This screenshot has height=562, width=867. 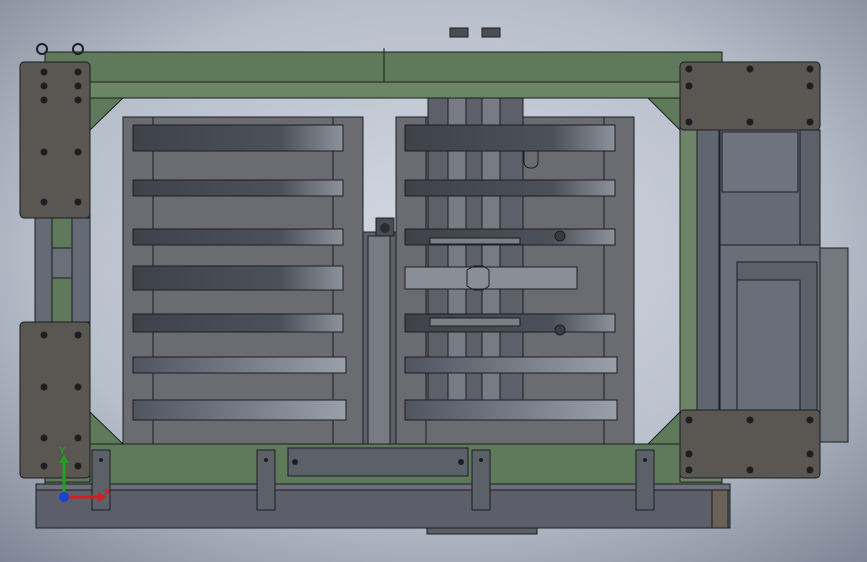 What do you see at coordinates (62, 451) in the screenshot?
I see `axis-y-label: Y` at bounding box center [62, 451].